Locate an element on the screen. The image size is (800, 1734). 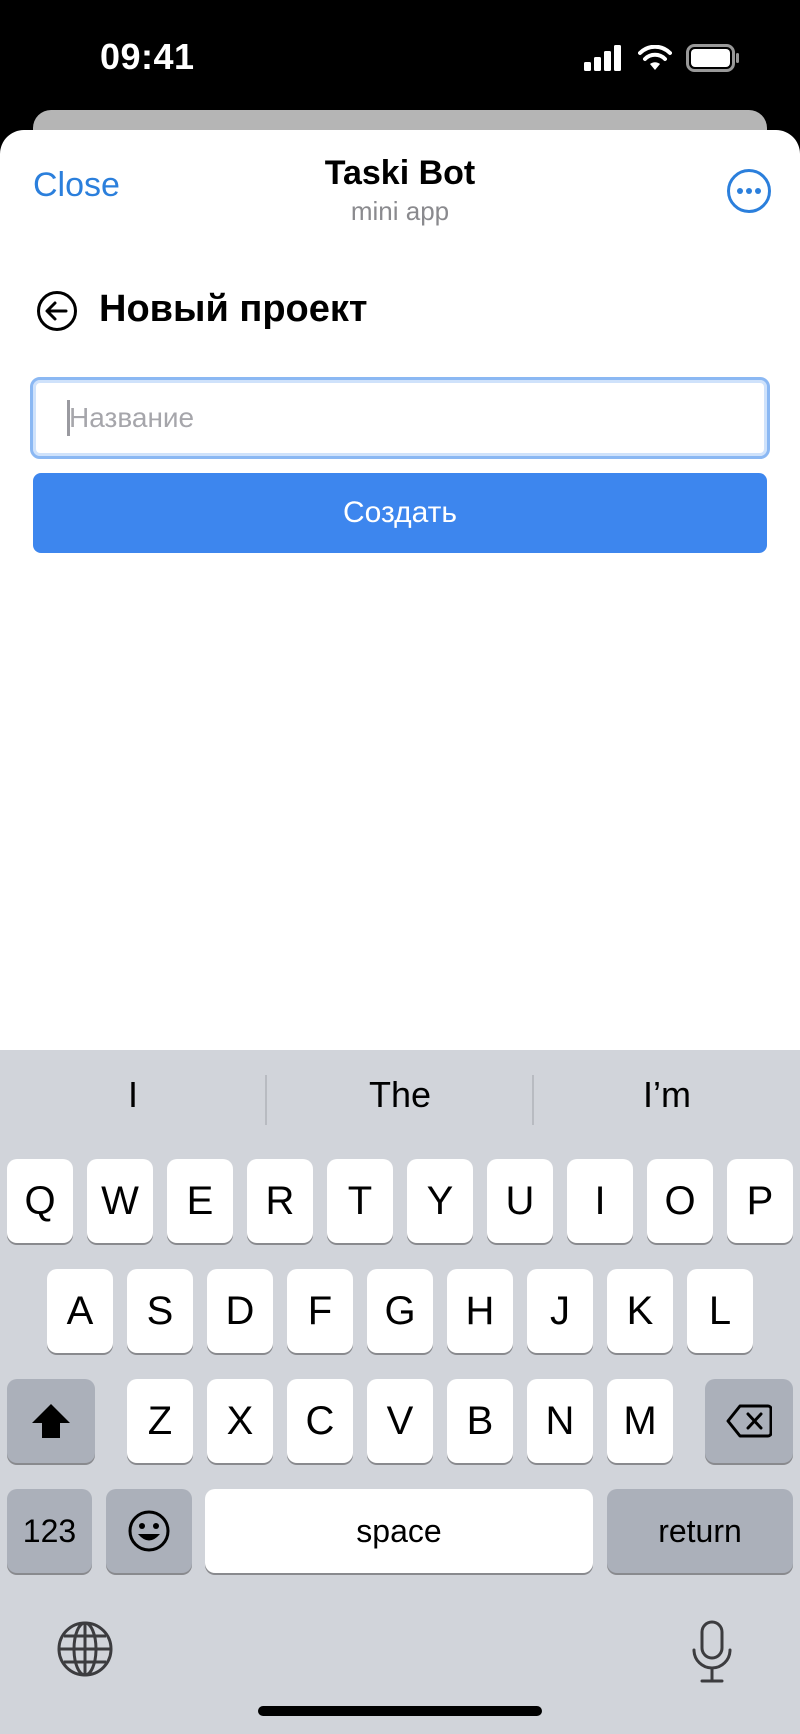
key-s: S is located at coordinates (160, 1311).